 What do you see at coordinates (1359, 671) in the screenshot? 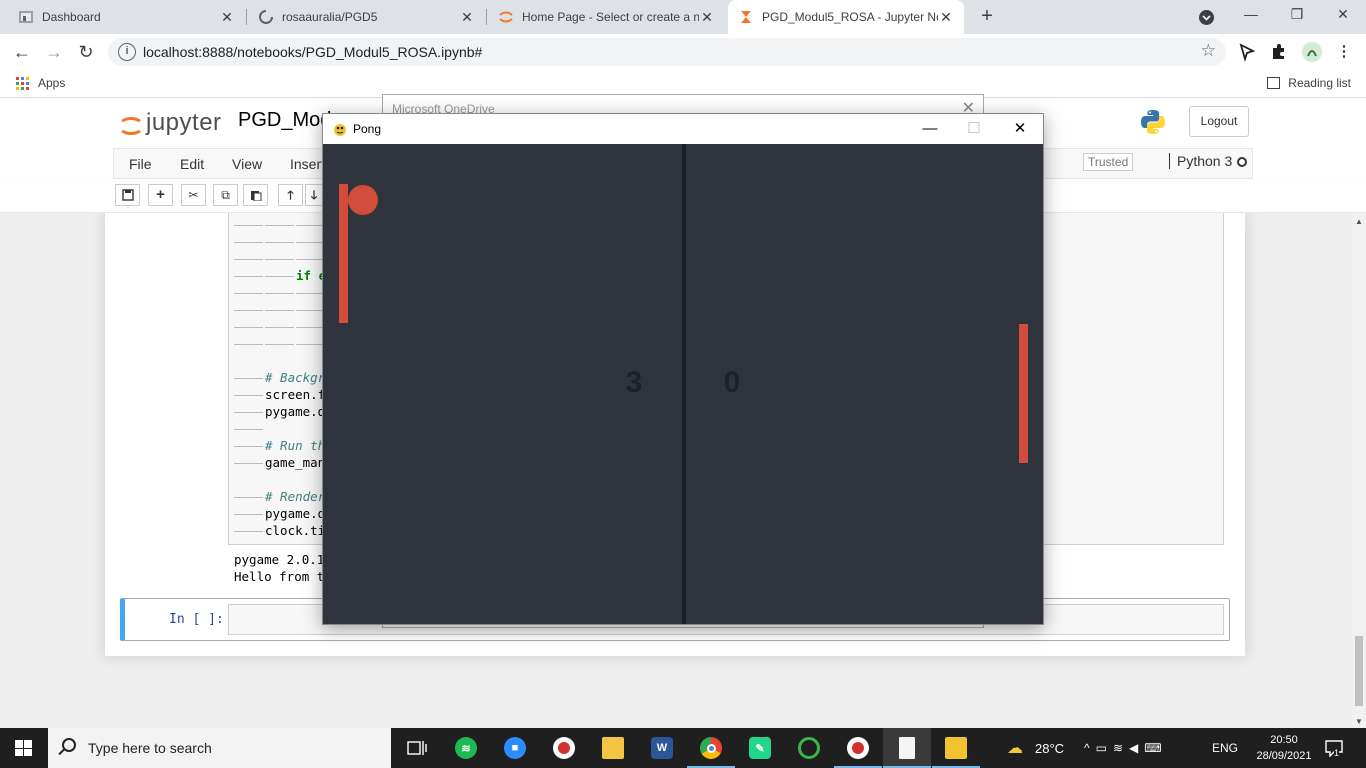
I see `scrollbar-thumb` at bounding box center [1359, 671].